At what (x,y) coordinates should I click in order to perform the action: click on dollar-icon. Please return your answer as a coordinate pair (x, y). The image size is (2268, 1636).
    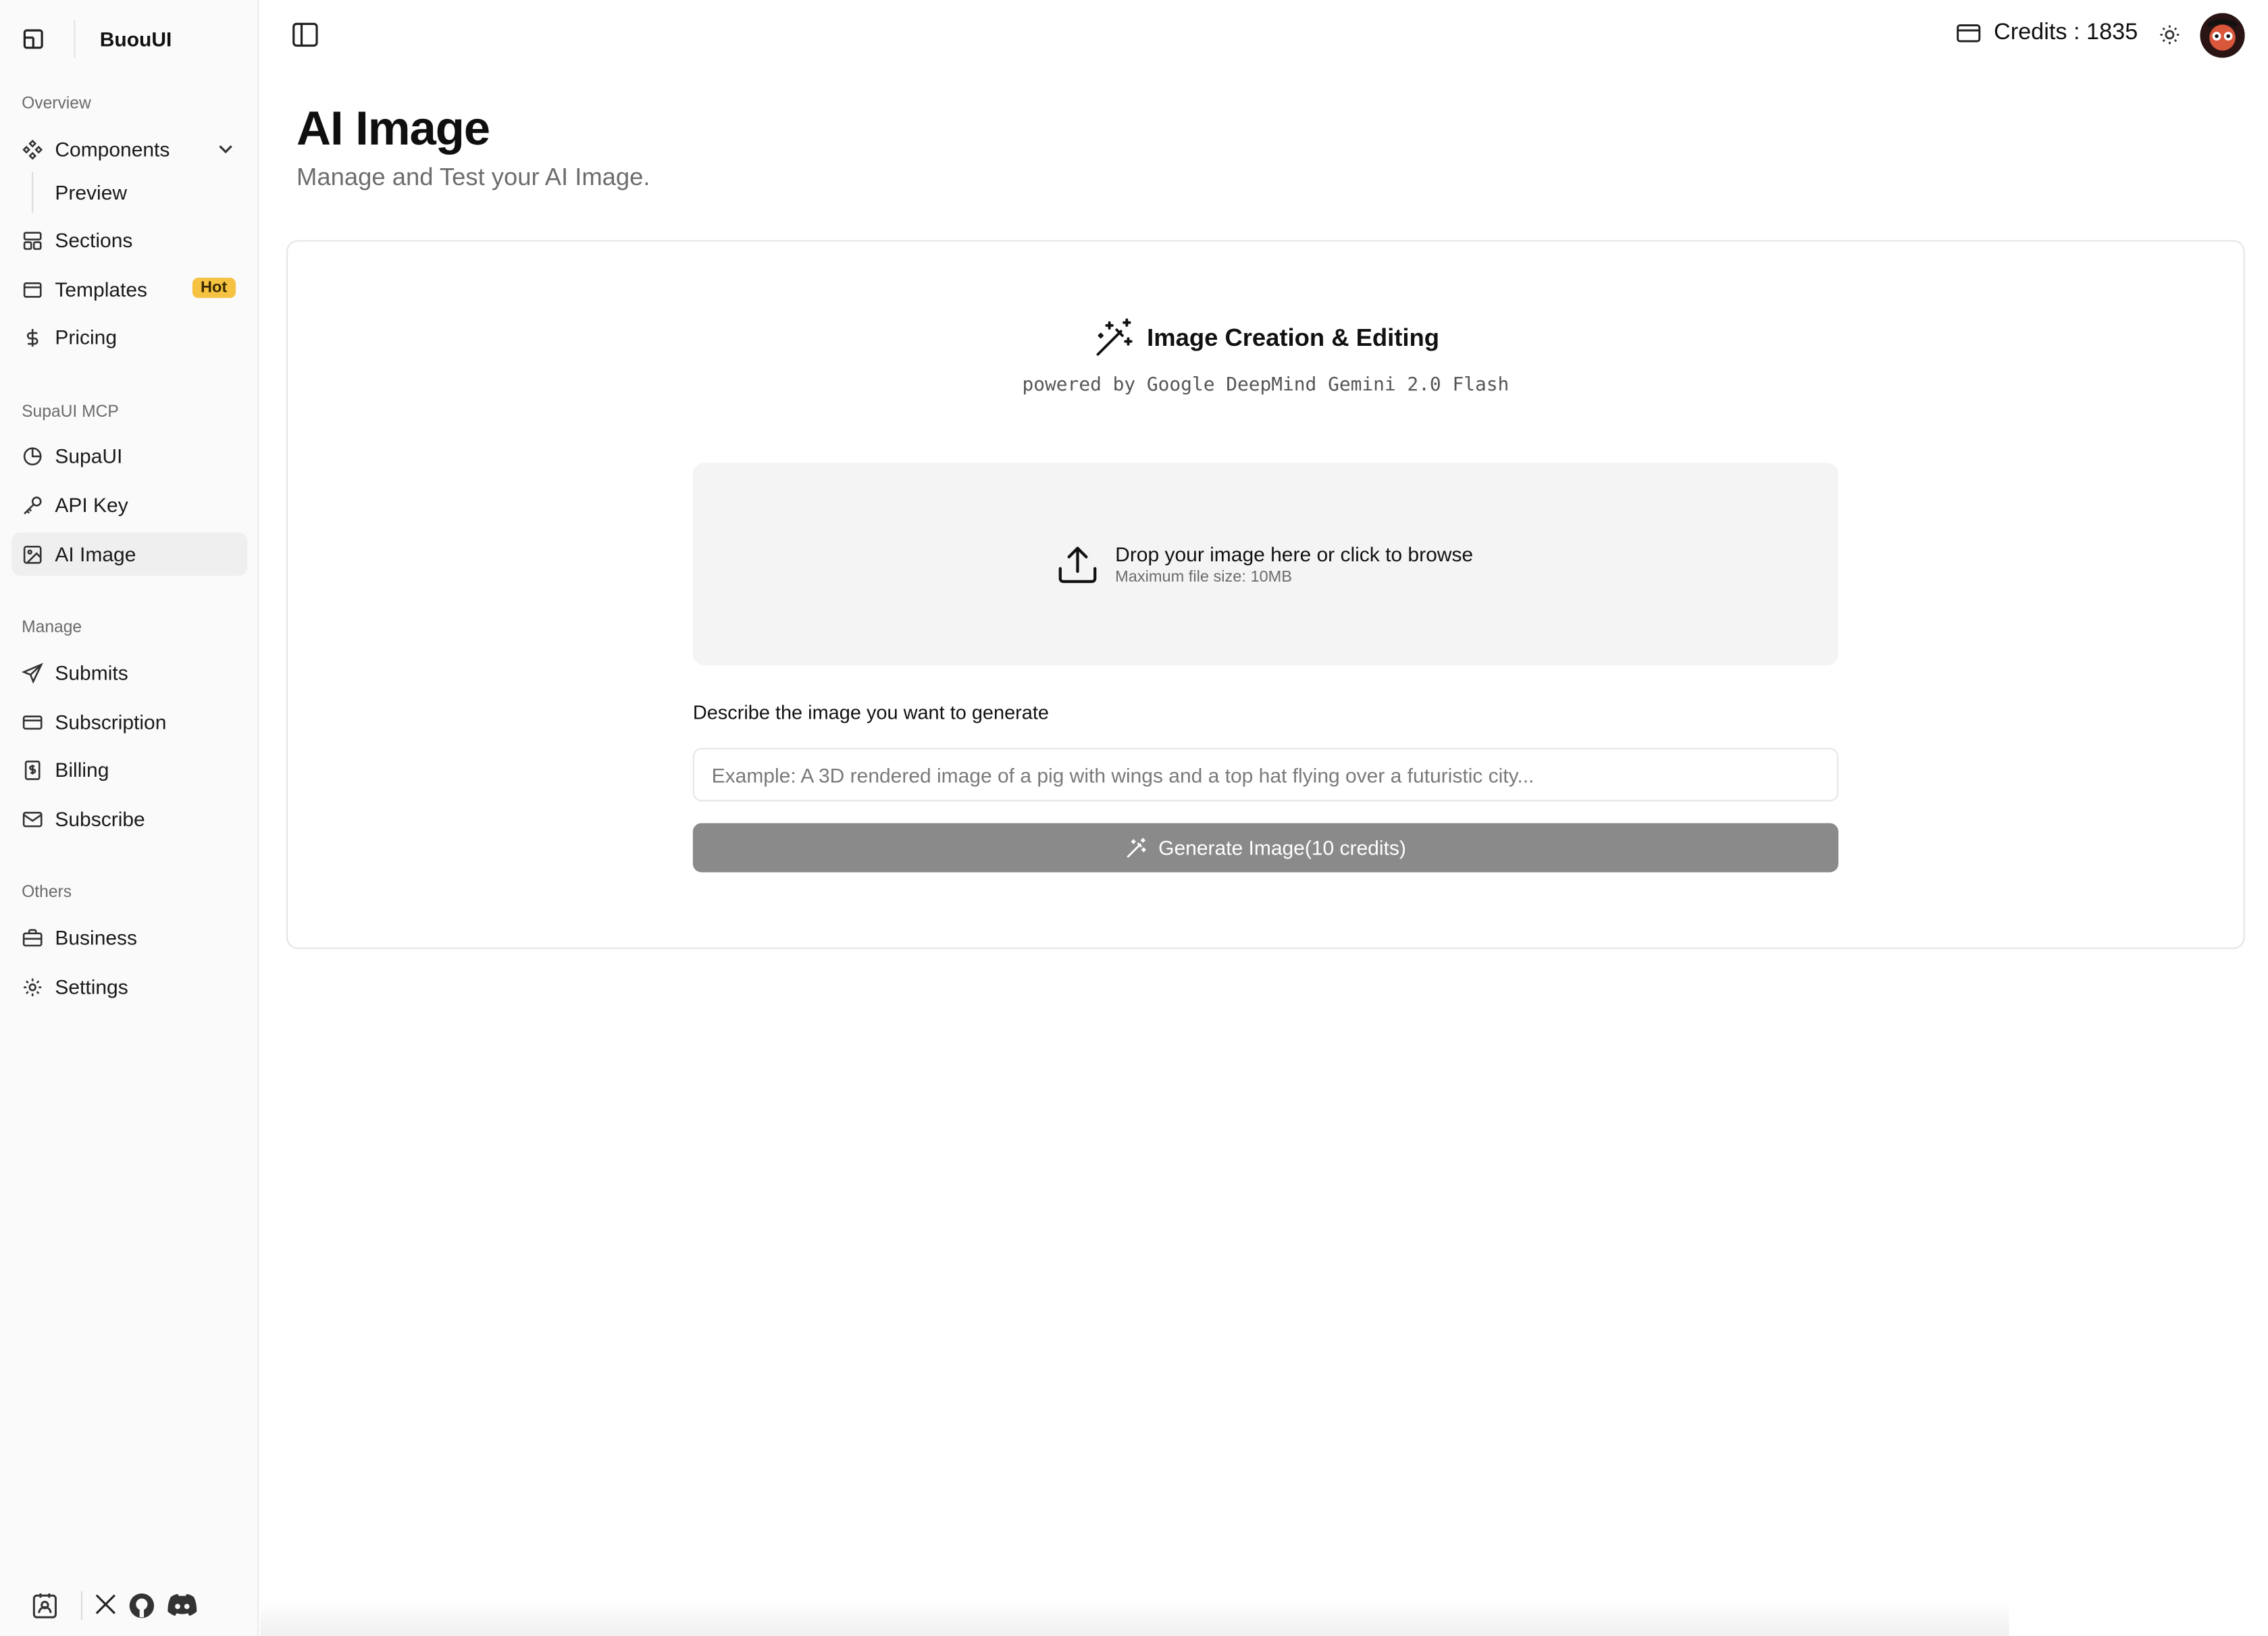
    Looking at the image, I should click on (32, 337).